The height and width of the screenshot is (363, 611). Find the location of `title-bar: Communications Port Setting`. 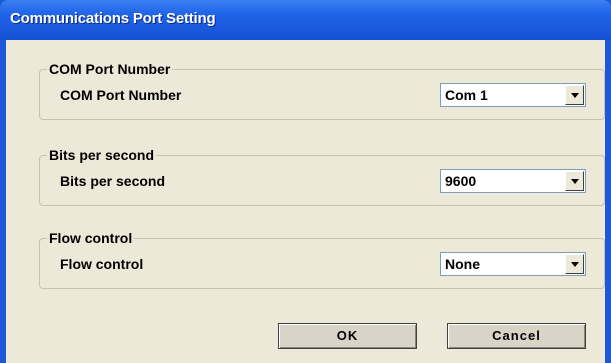

title-bar: Communications Port Setting is located at coordinates (305, 20).